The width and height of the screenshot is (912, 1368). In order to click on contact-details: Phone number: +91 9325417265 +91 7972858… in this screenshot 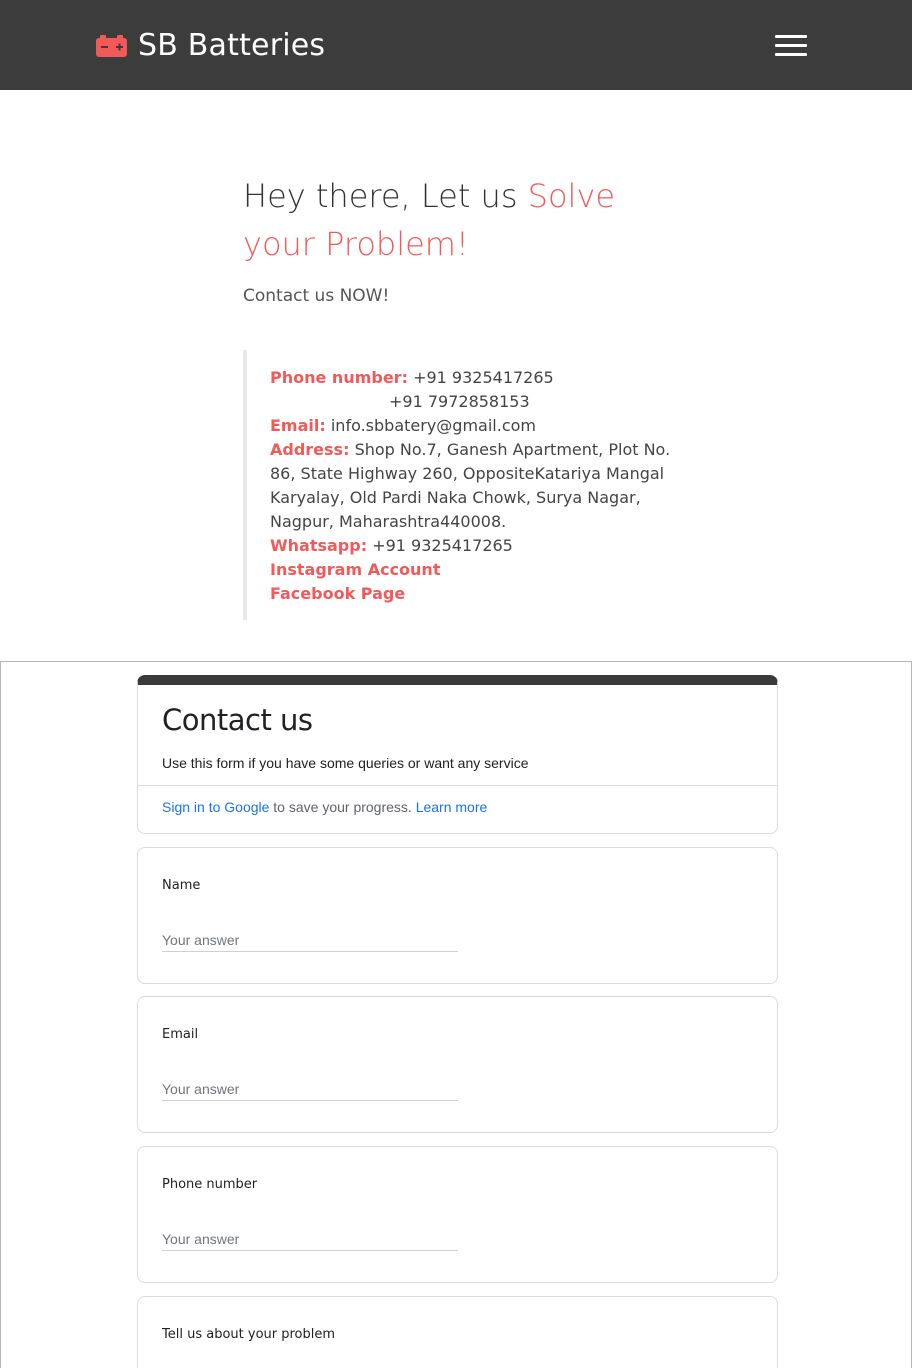, I will do `click(458, 485)`.